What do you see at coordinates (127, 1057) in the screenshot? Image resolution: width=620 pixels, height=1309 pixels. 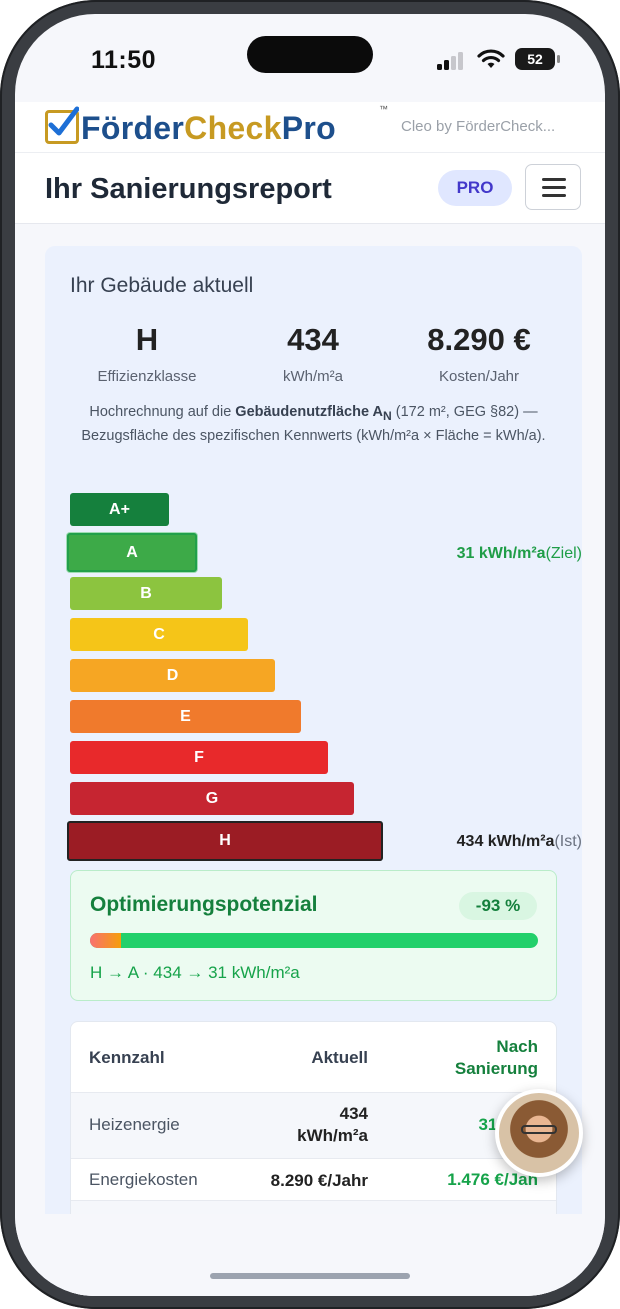 I see `header-kennzahl: Kennzahl` at bounding box center [127, 1057].